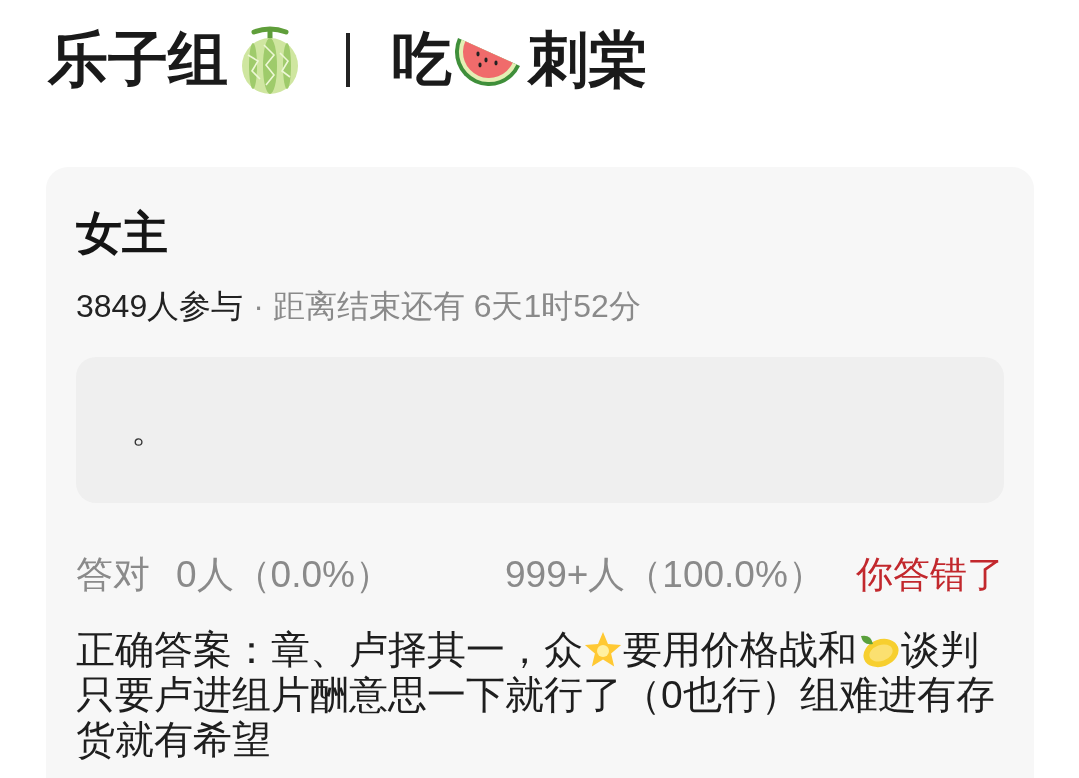 The width and height of the screenshot is (1079, 778). Describe the element at coordinates (447, 306) in the screenshot. I see `countdown-text: · 距离结束还有 6天1时52分` at that location.